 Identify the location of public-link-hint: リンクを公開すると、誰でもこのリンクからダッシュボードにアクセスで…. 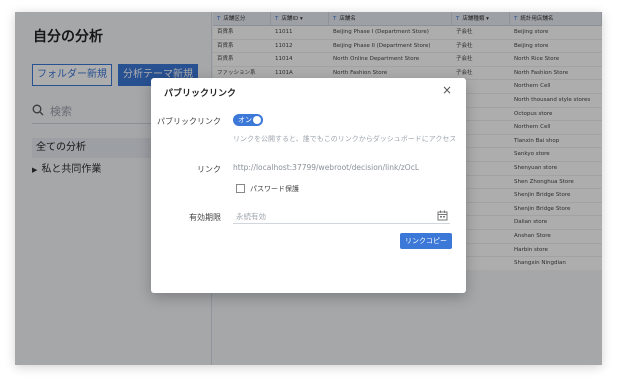
(344, 139).